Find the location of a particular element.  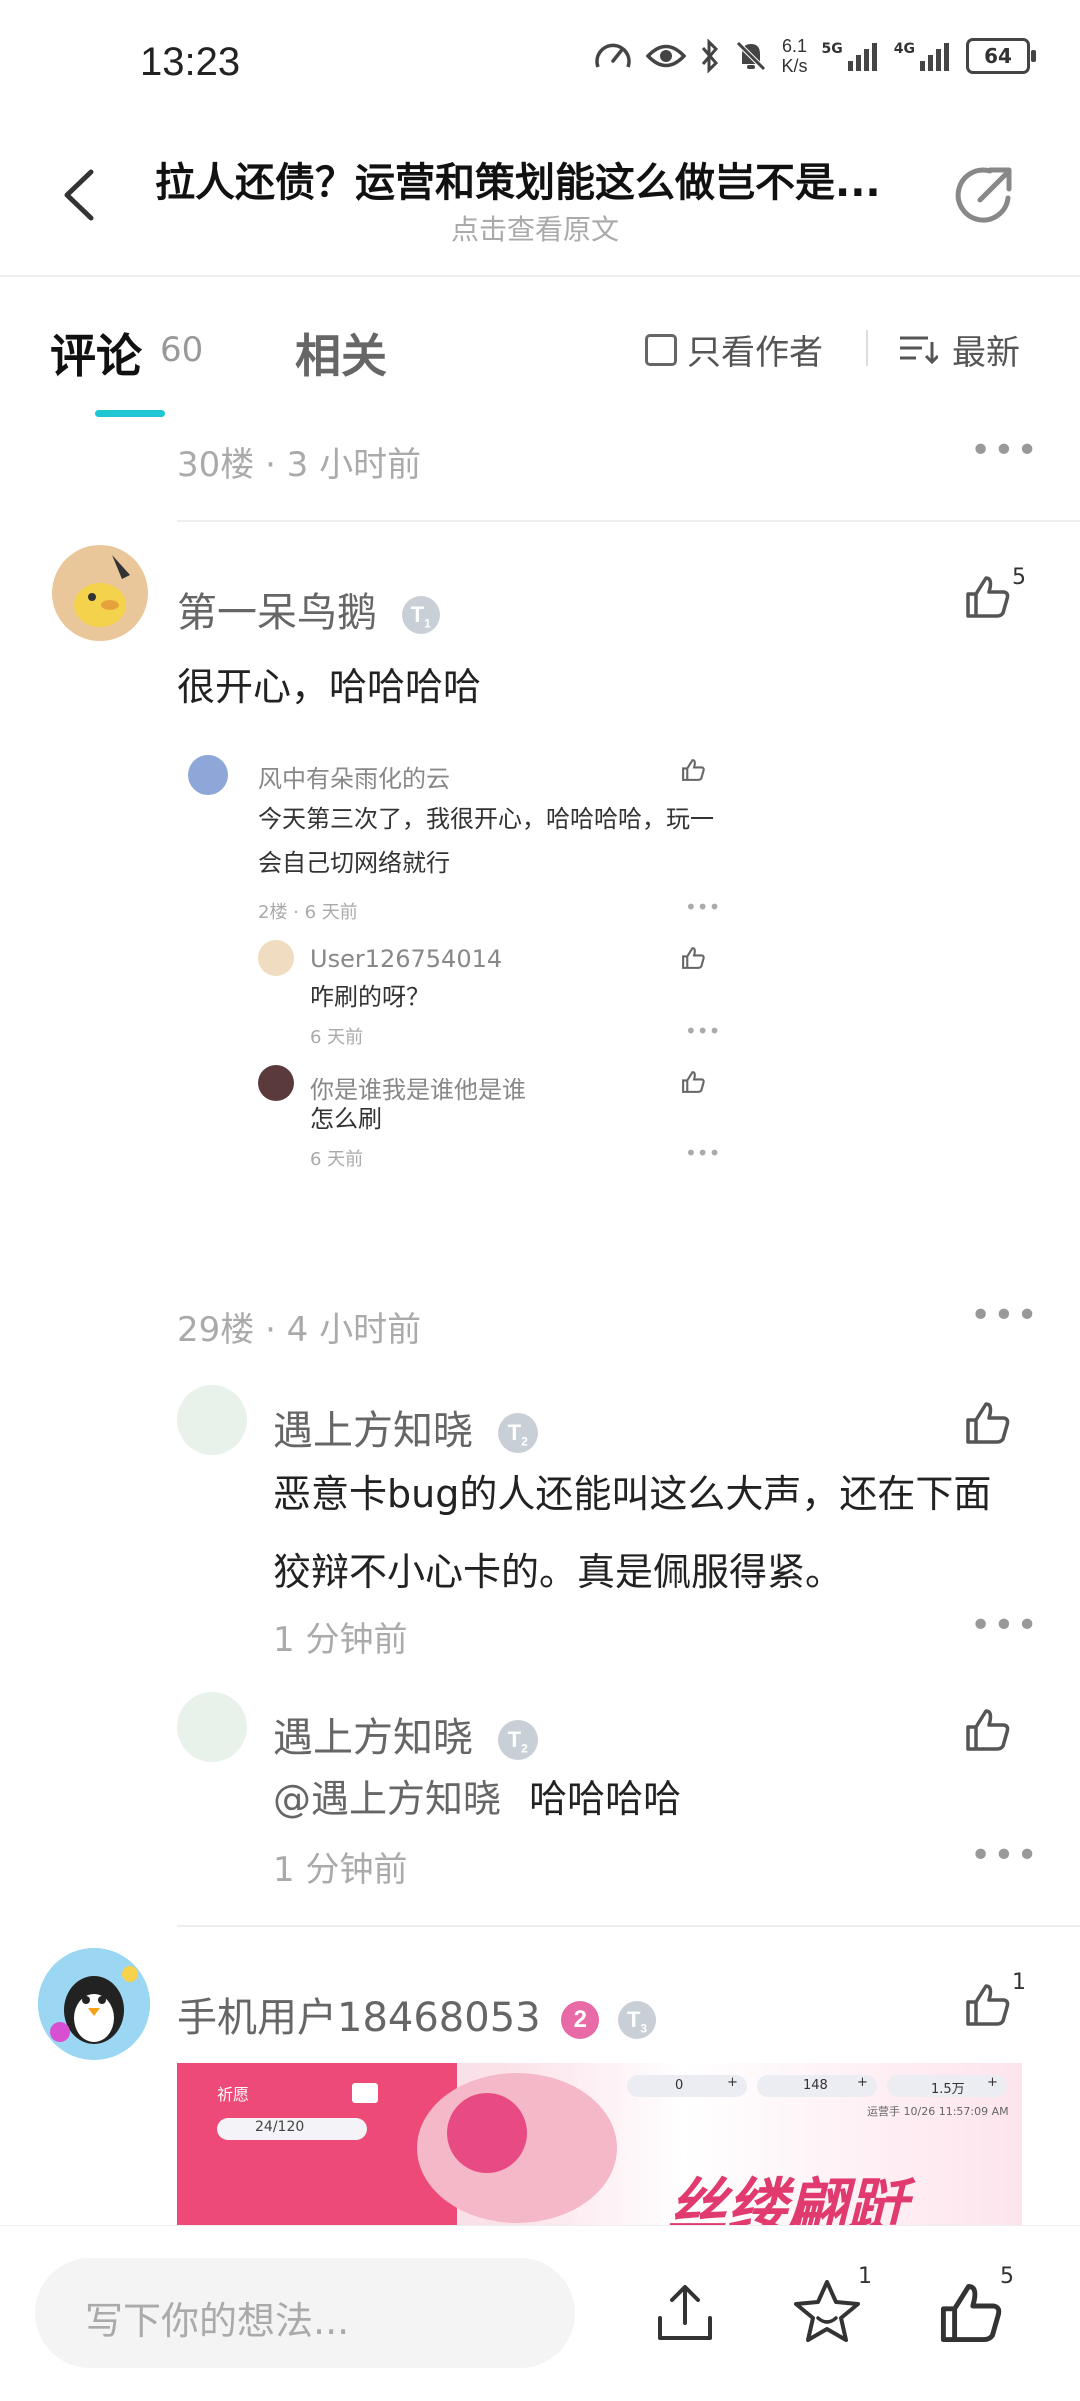

reply-text: @遇上方知晓 哈哈哈哈 is located at coordinates (477, 1799).